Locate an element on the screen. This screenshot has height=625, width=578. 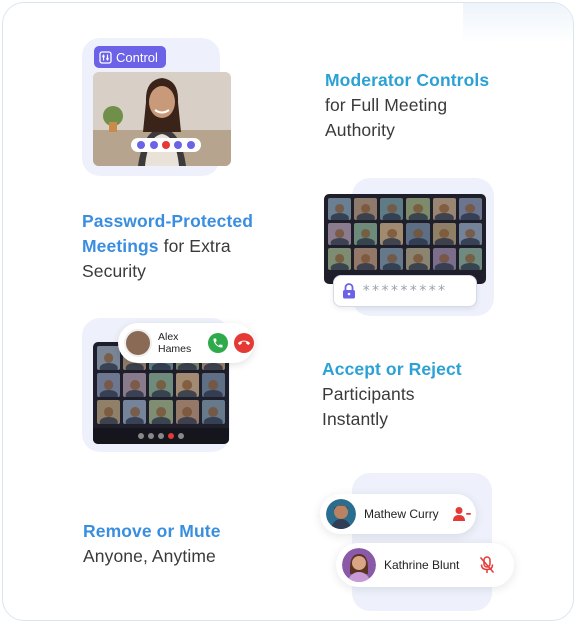
feature-password-rest-inline: for Extra is located at coordinates (194, 246).